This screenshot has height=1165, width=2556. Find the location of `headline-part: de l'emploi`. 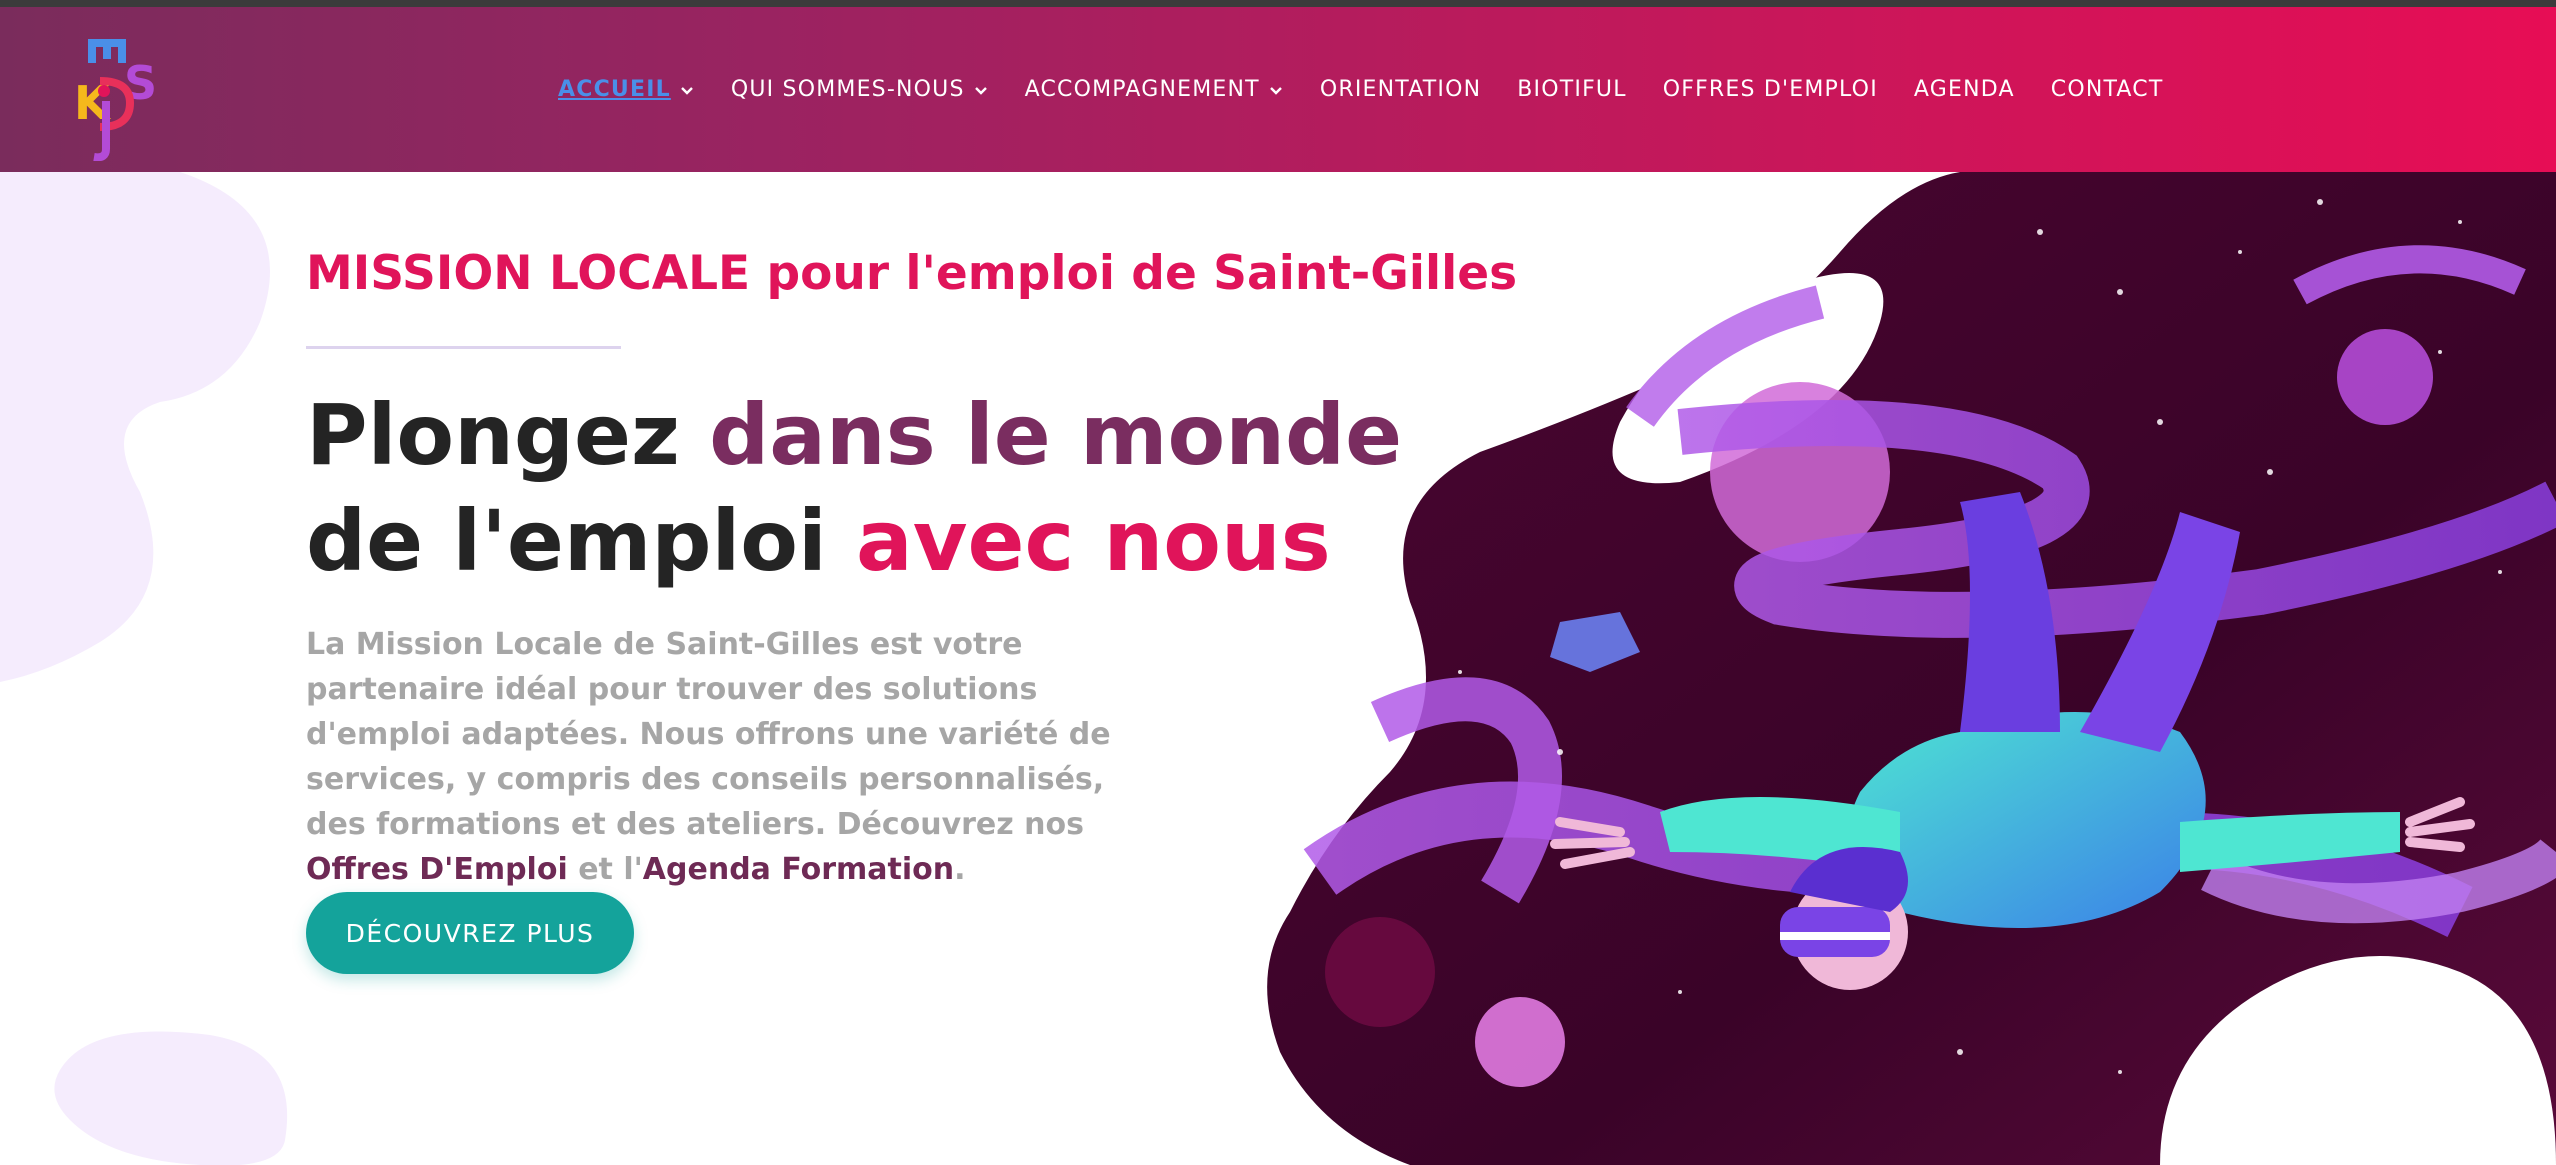

headline-part: de l'emploi is located at coordinates (581, 541).